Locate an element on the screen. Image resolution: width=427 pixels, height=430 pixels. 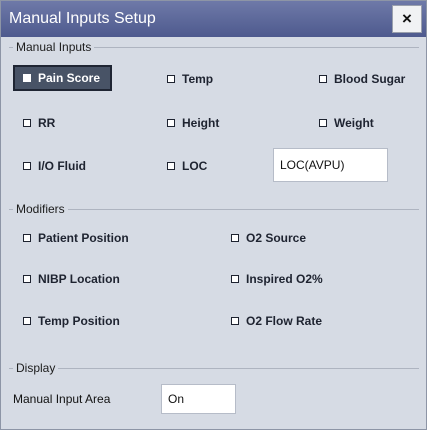
checkbox-patient-position: Patient Position is located at coordinates (76, 238).